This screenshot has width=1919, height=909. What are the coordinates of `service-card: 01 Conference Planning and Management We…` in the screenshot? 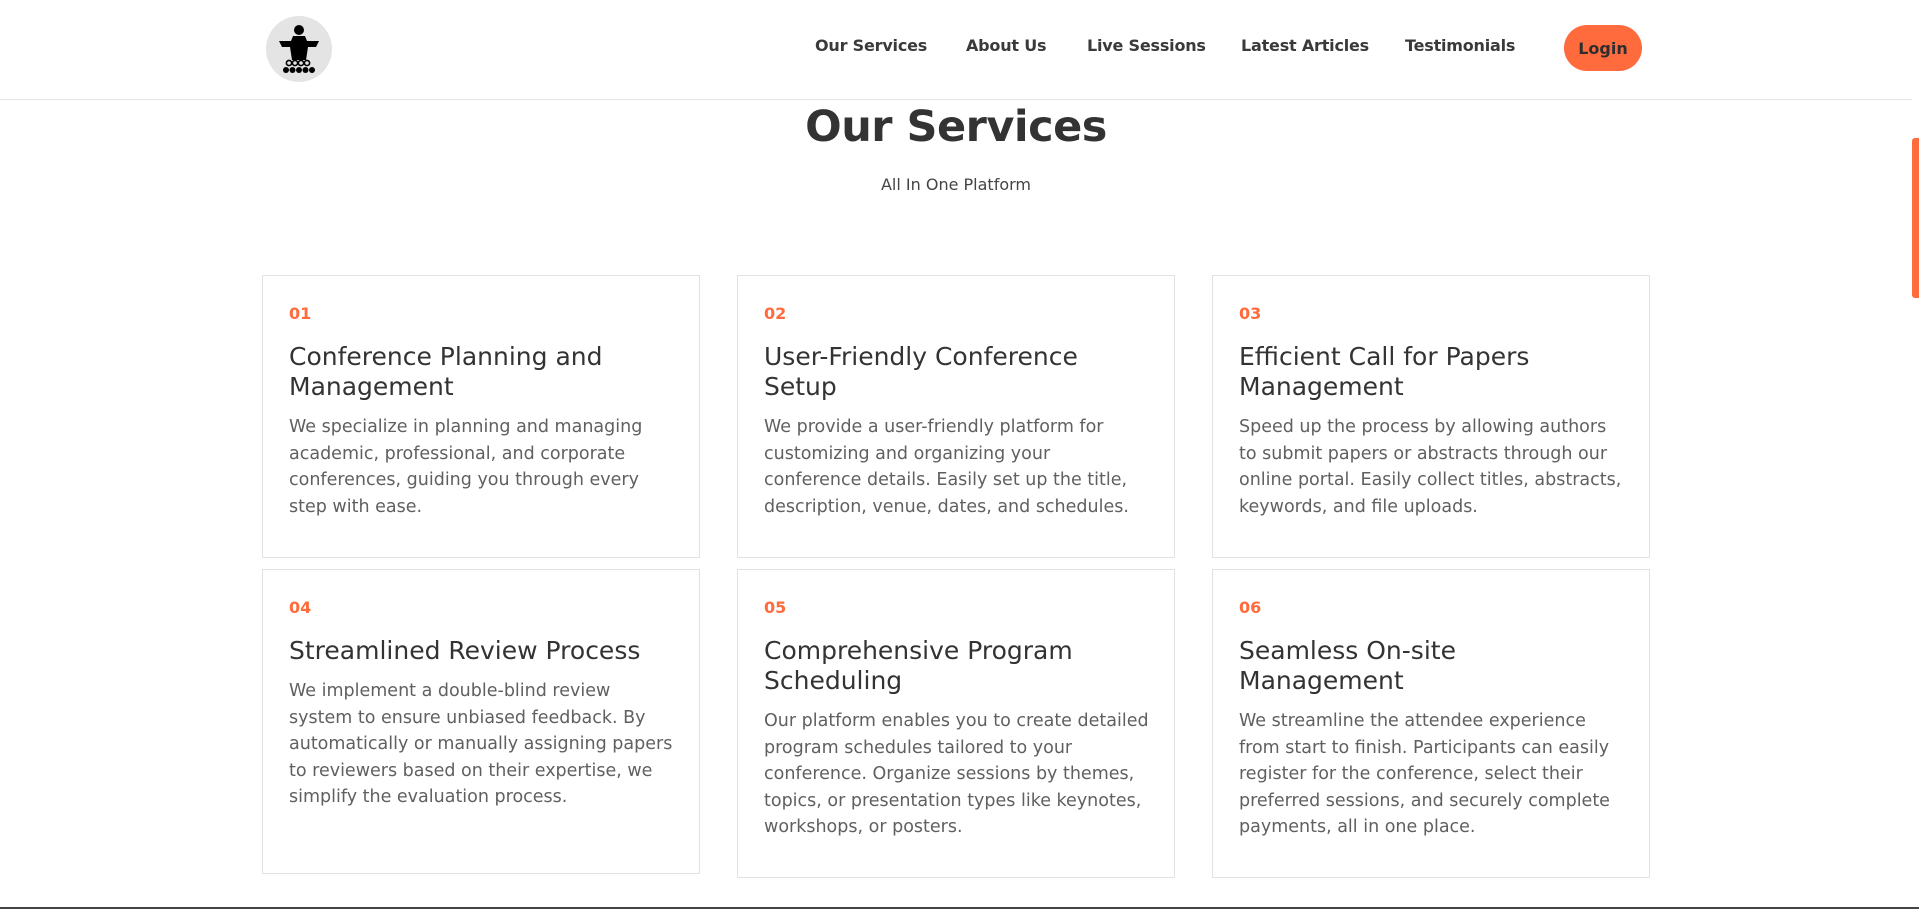 It's located at (481, 416).